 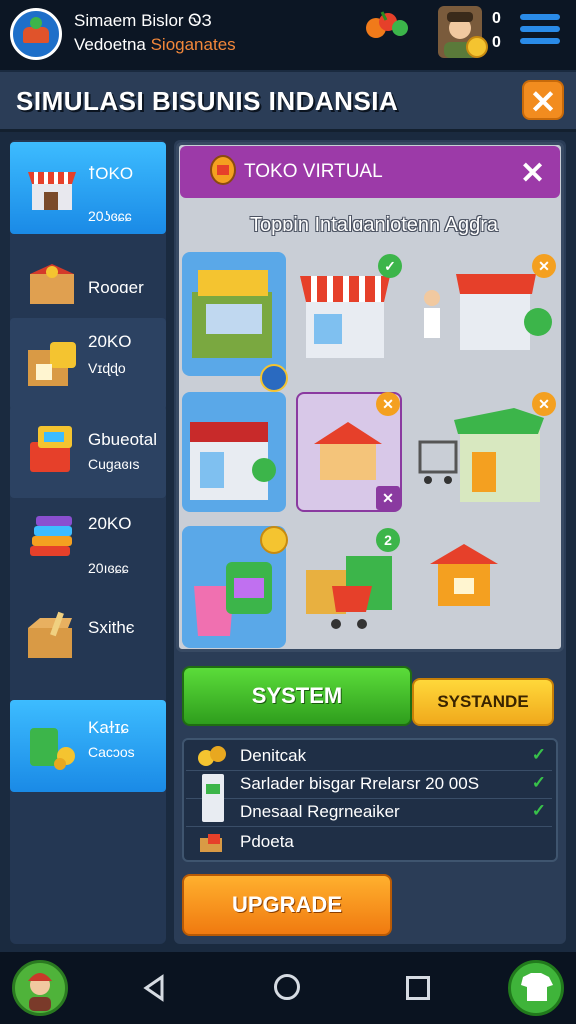 I want to click on sidebar-item-label: ꝉOKO, so click(x=111, y=173).